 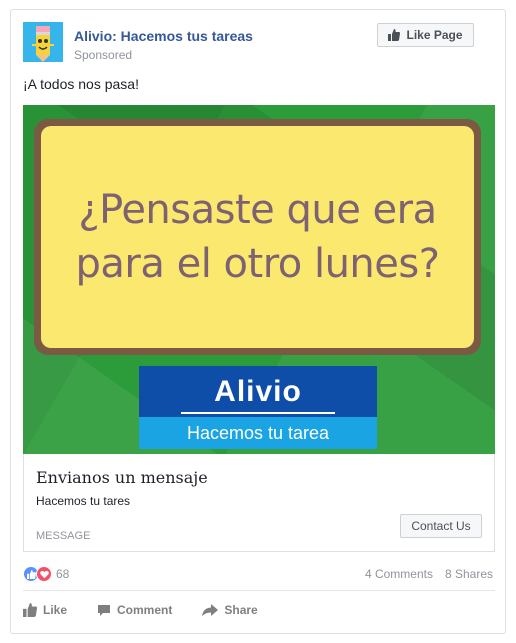 I want to click on comments-count-link: 4 Comments, so click(x=399, y=574).